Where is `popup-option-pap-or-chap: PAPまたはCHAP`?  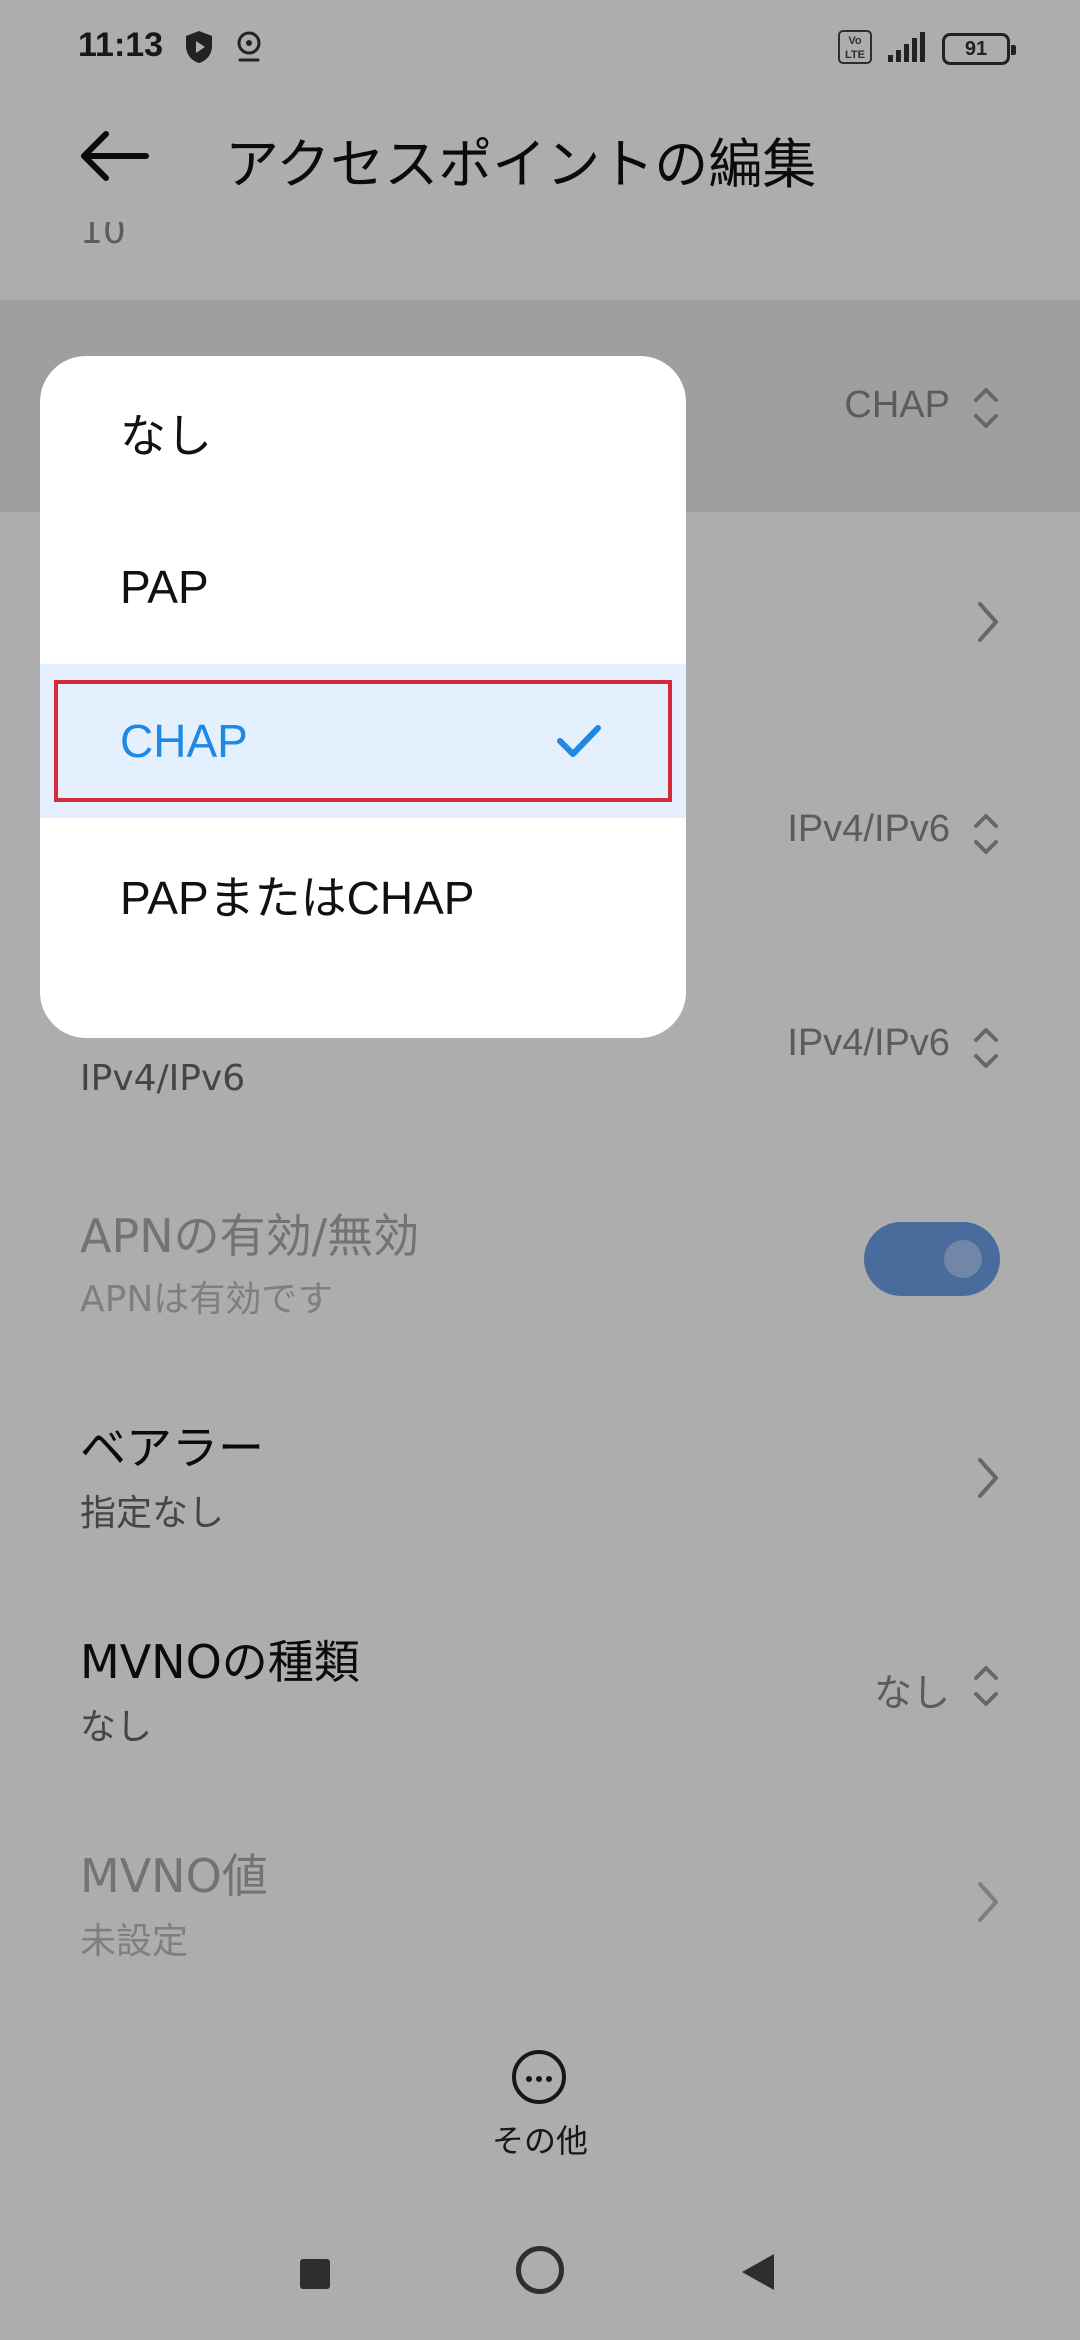
popup-option-pap-or-chap: PAPまたはCHAP is located at coordinates (363, 895).